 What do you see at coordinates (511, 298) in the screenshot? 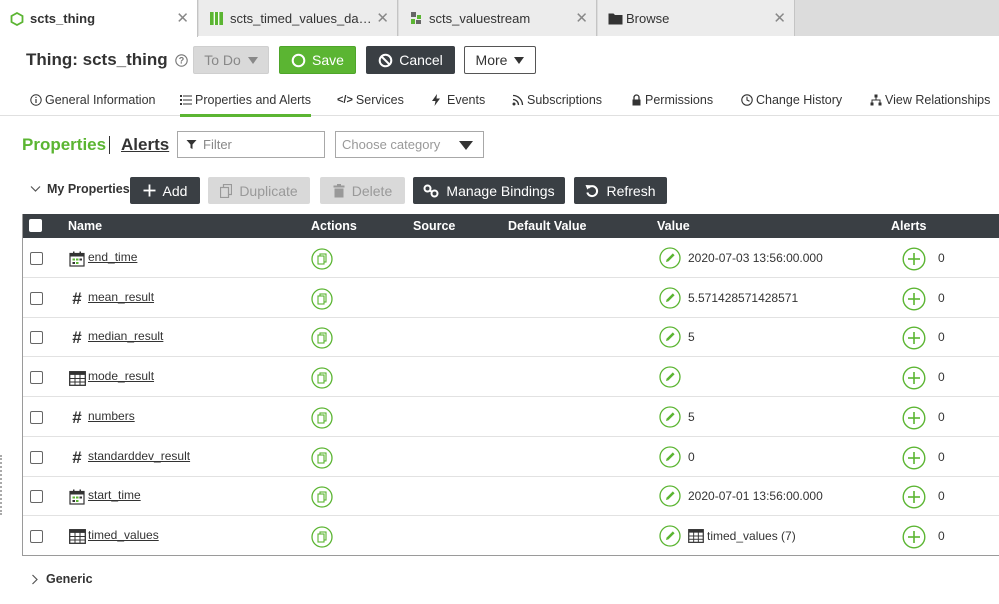
I see `table-row: # mean_result 5.571428571428571 0` at bounding box center [511, 298].